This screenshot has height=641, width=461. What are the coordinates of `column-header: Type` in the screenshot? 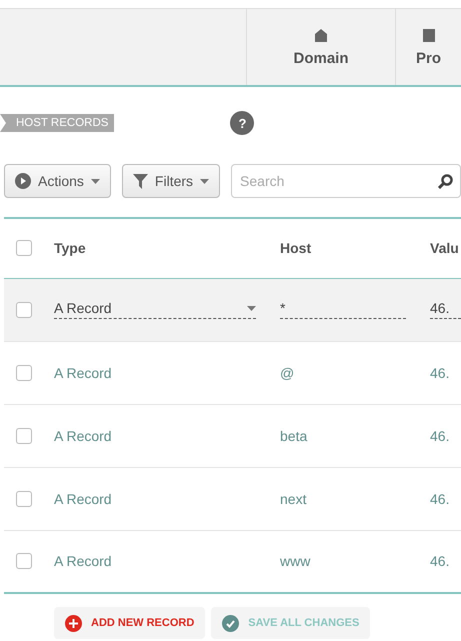 It's located at (70, 248).